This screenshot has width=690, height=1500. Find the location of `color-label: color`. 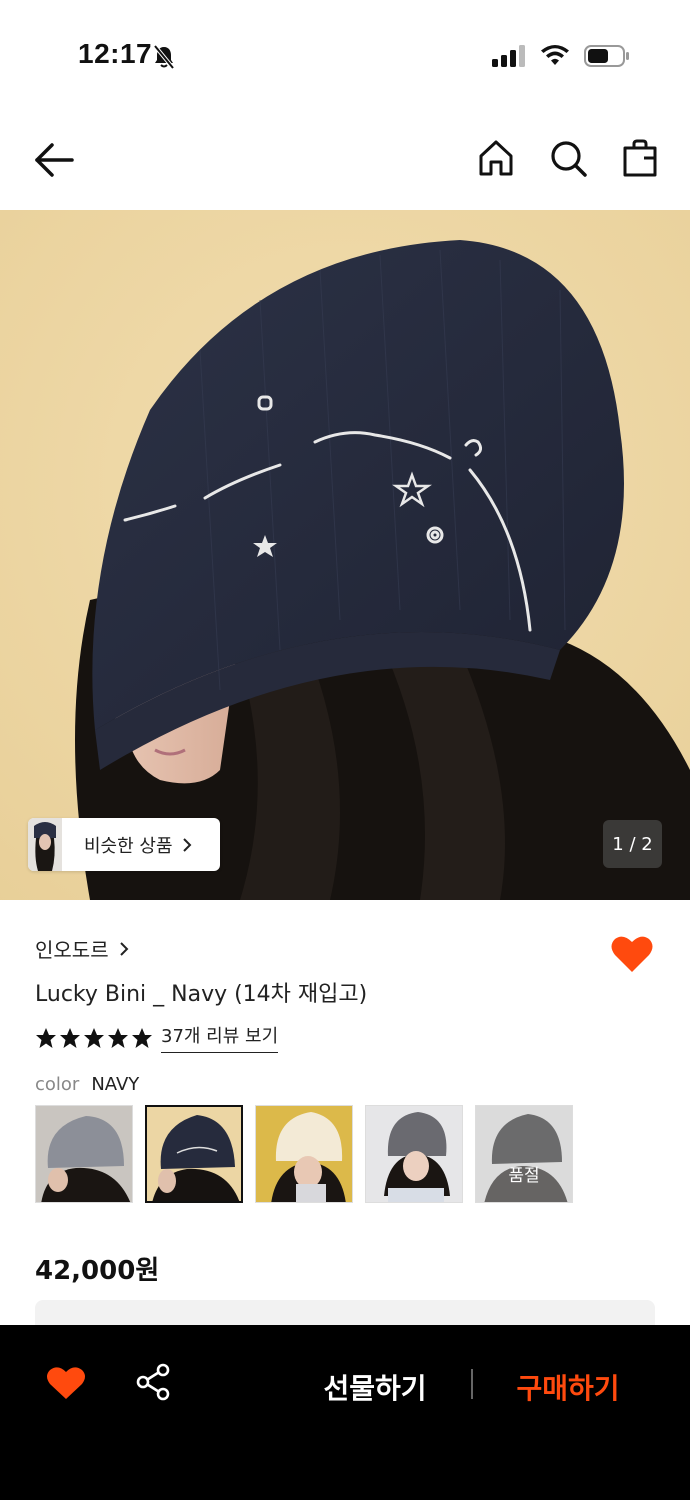

color-label: color is located at coordinates (57, 1084).